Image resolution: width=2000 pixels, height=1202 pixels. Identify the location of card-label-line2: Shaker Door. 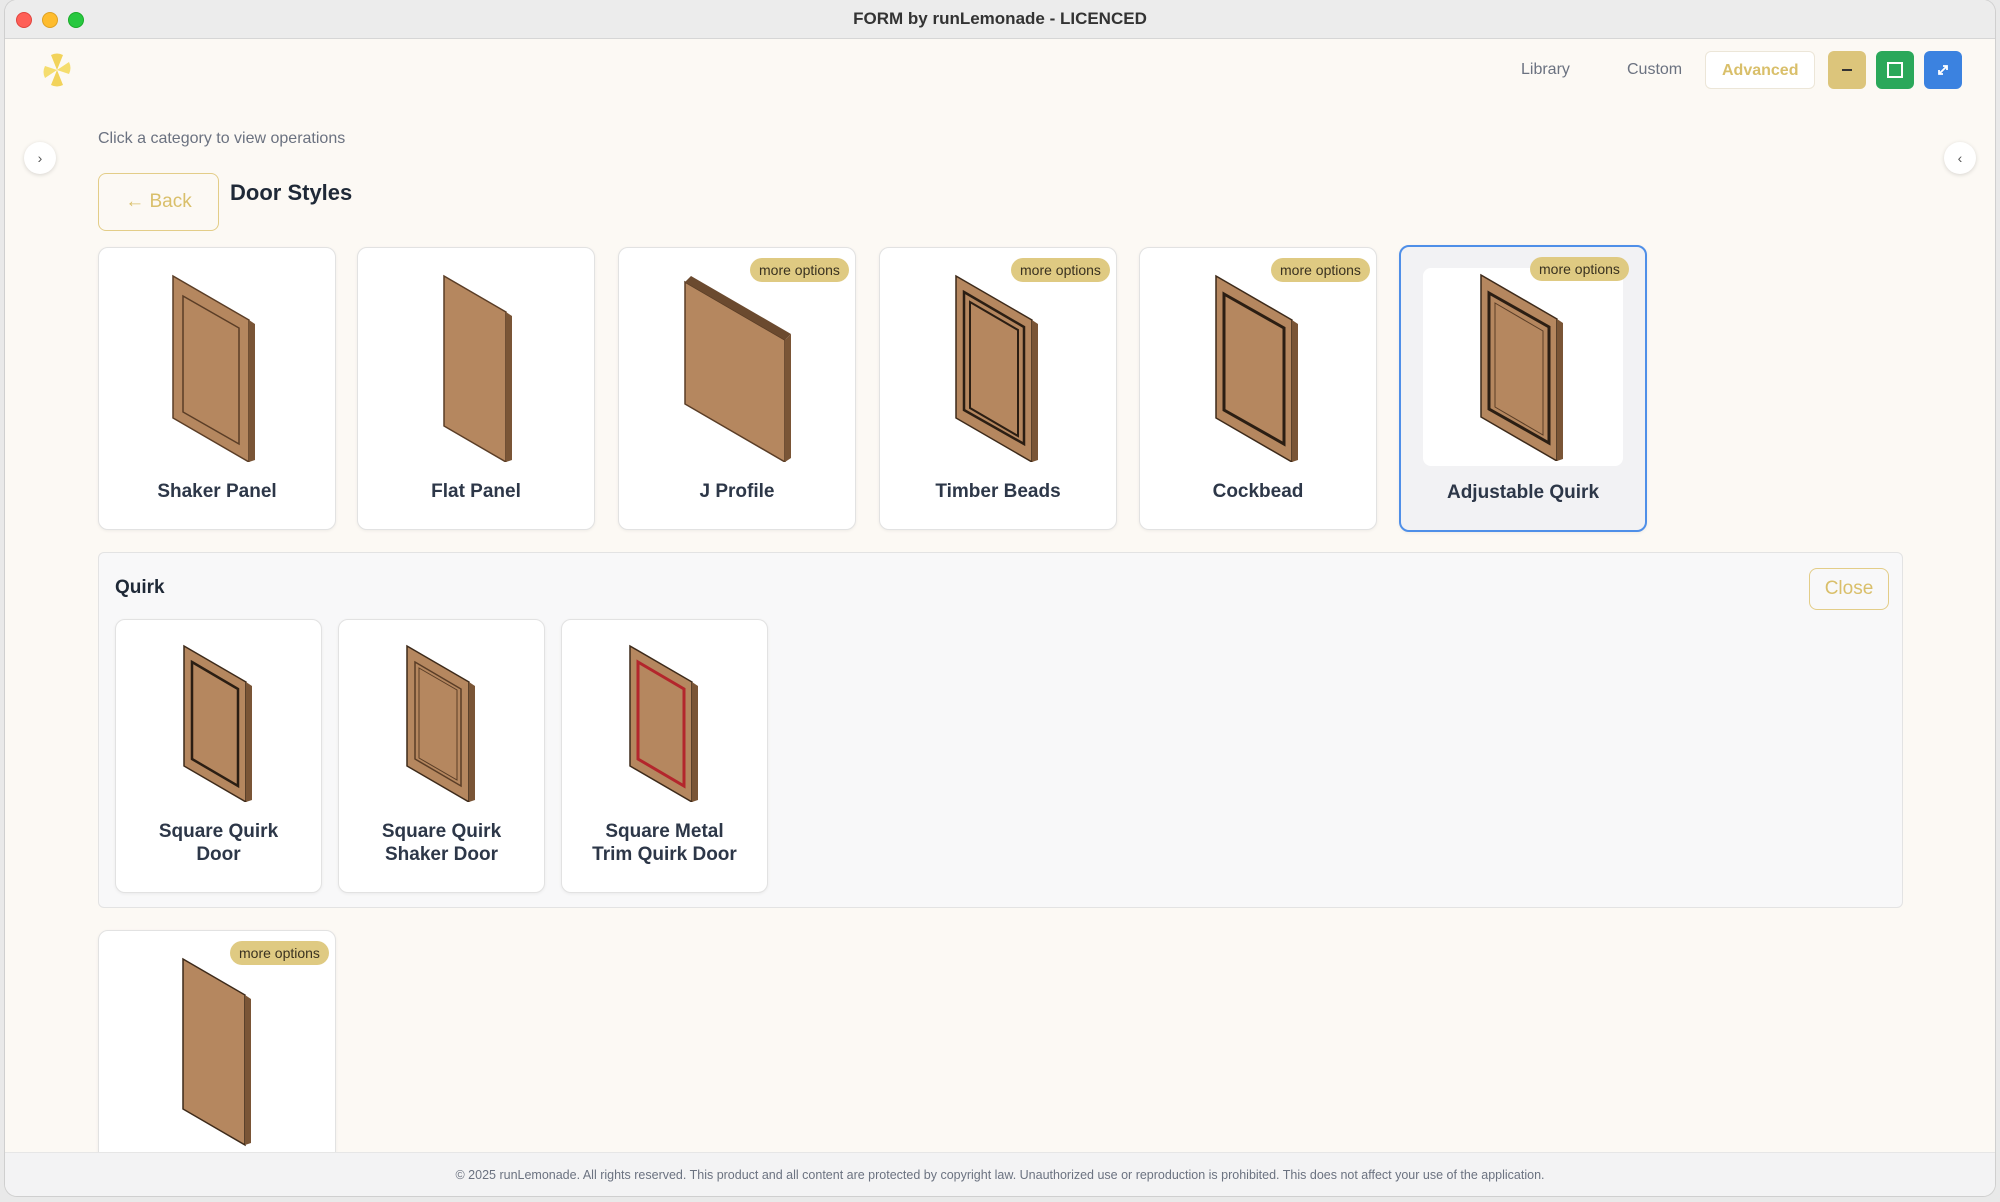
(441, 854).